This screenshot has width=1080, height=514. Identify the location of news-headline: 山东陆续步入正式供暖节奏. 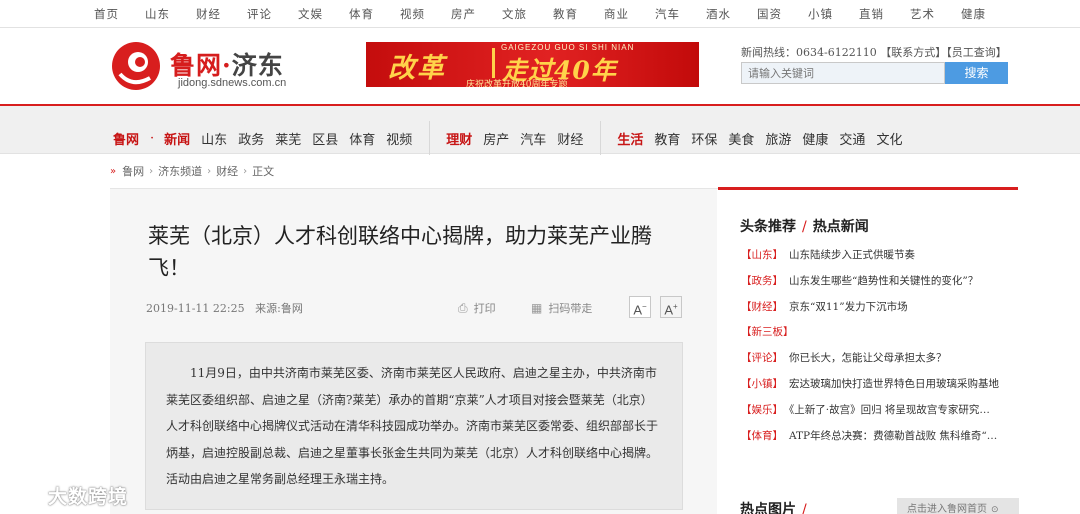
(852, 255).